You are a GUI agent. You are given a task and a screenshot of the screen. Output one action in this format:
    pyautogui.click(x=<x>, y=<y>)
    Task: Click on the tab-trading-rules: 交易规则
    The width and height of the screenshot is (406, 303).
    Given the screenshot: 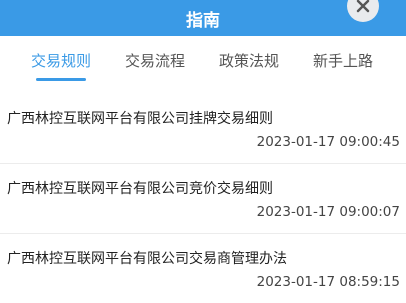 What is the action you would take?
    pyautogui.click(x=61, y=70)
    